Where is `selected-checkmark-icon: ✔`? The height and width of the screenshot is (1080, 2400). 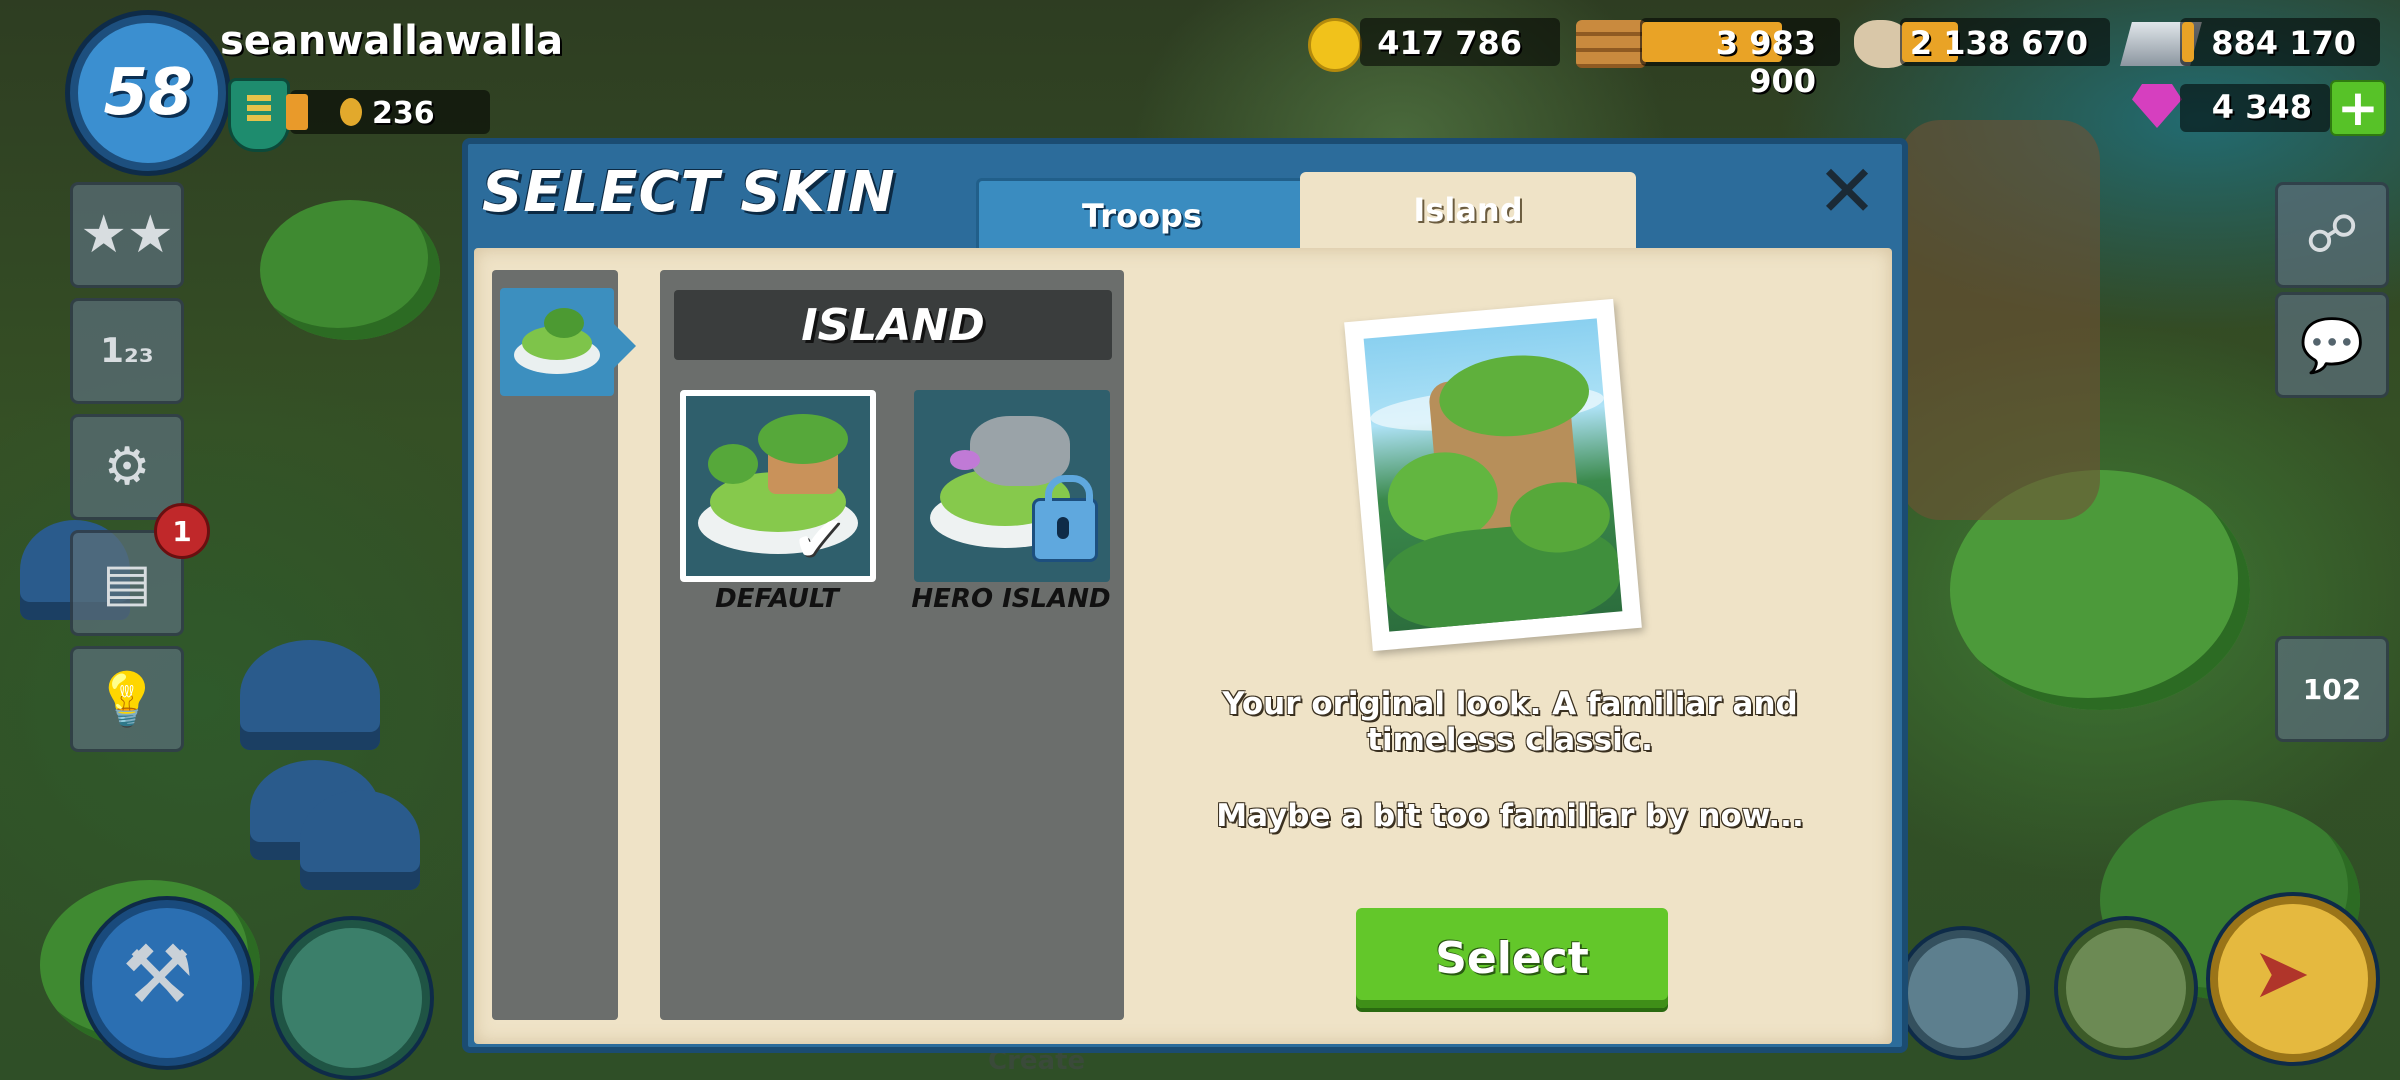
selected-checkmark-icon: ✔ is located at coordinates (819, 540).